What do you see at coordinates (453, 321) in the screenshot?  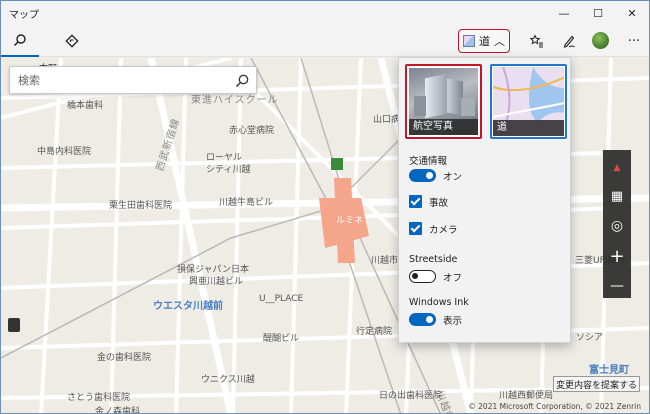 I see `ink-toggle-state: 表示` at bounding box center [453, 321].